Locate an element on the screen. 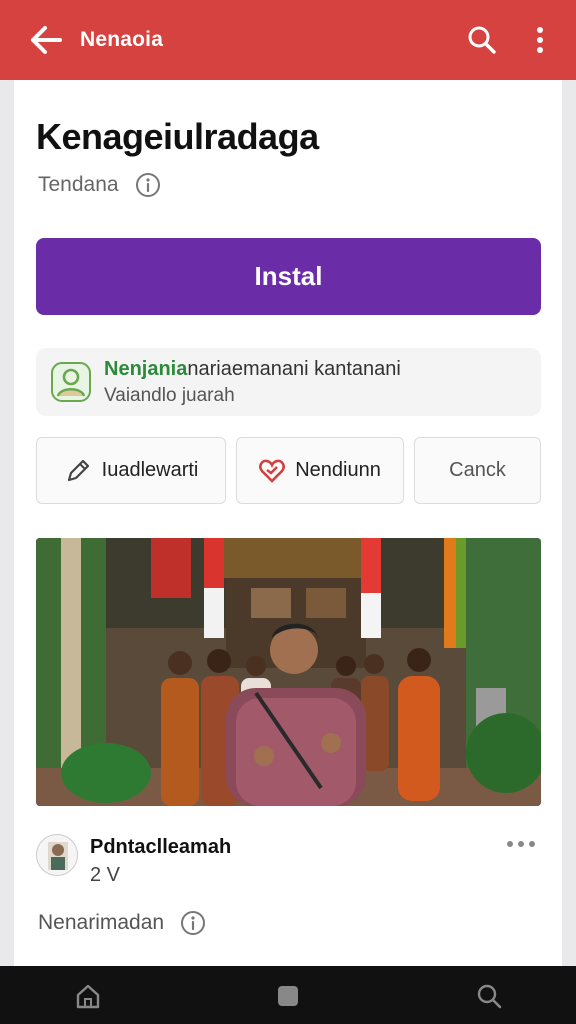  favorite-button: Nendiunn is located at coordinates (320, 470).